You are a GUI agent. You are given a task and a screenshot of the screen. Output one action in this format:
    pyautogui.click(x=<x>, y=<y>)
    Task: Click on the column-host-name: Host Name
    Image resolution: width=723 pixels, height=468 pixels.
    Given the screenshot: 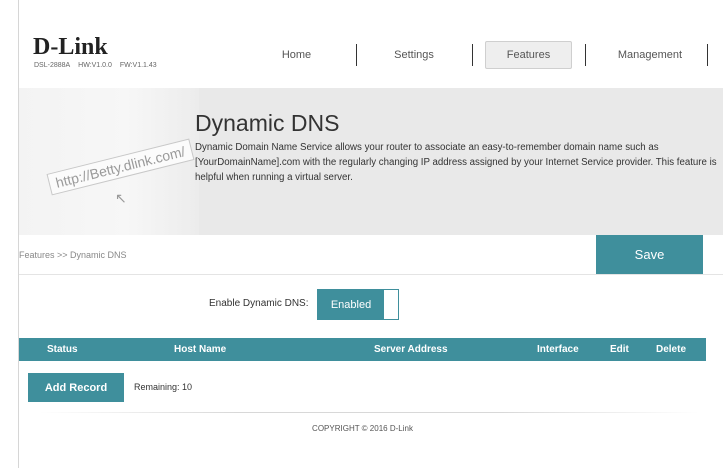 What is the action you would take?
    pyautogui.click(x=200, y=349)
    